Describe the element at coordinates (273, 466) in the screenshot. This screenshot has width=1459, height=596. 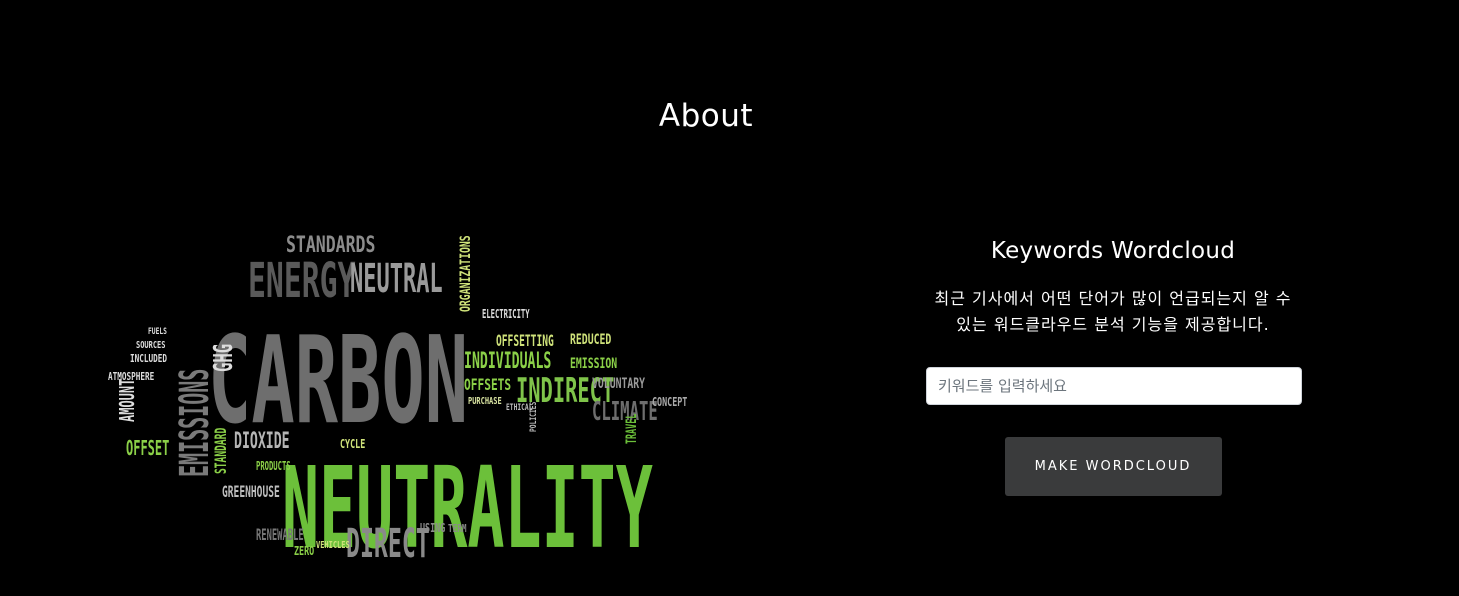
I see `wordcloud-word: PRODUCTS` at that location.